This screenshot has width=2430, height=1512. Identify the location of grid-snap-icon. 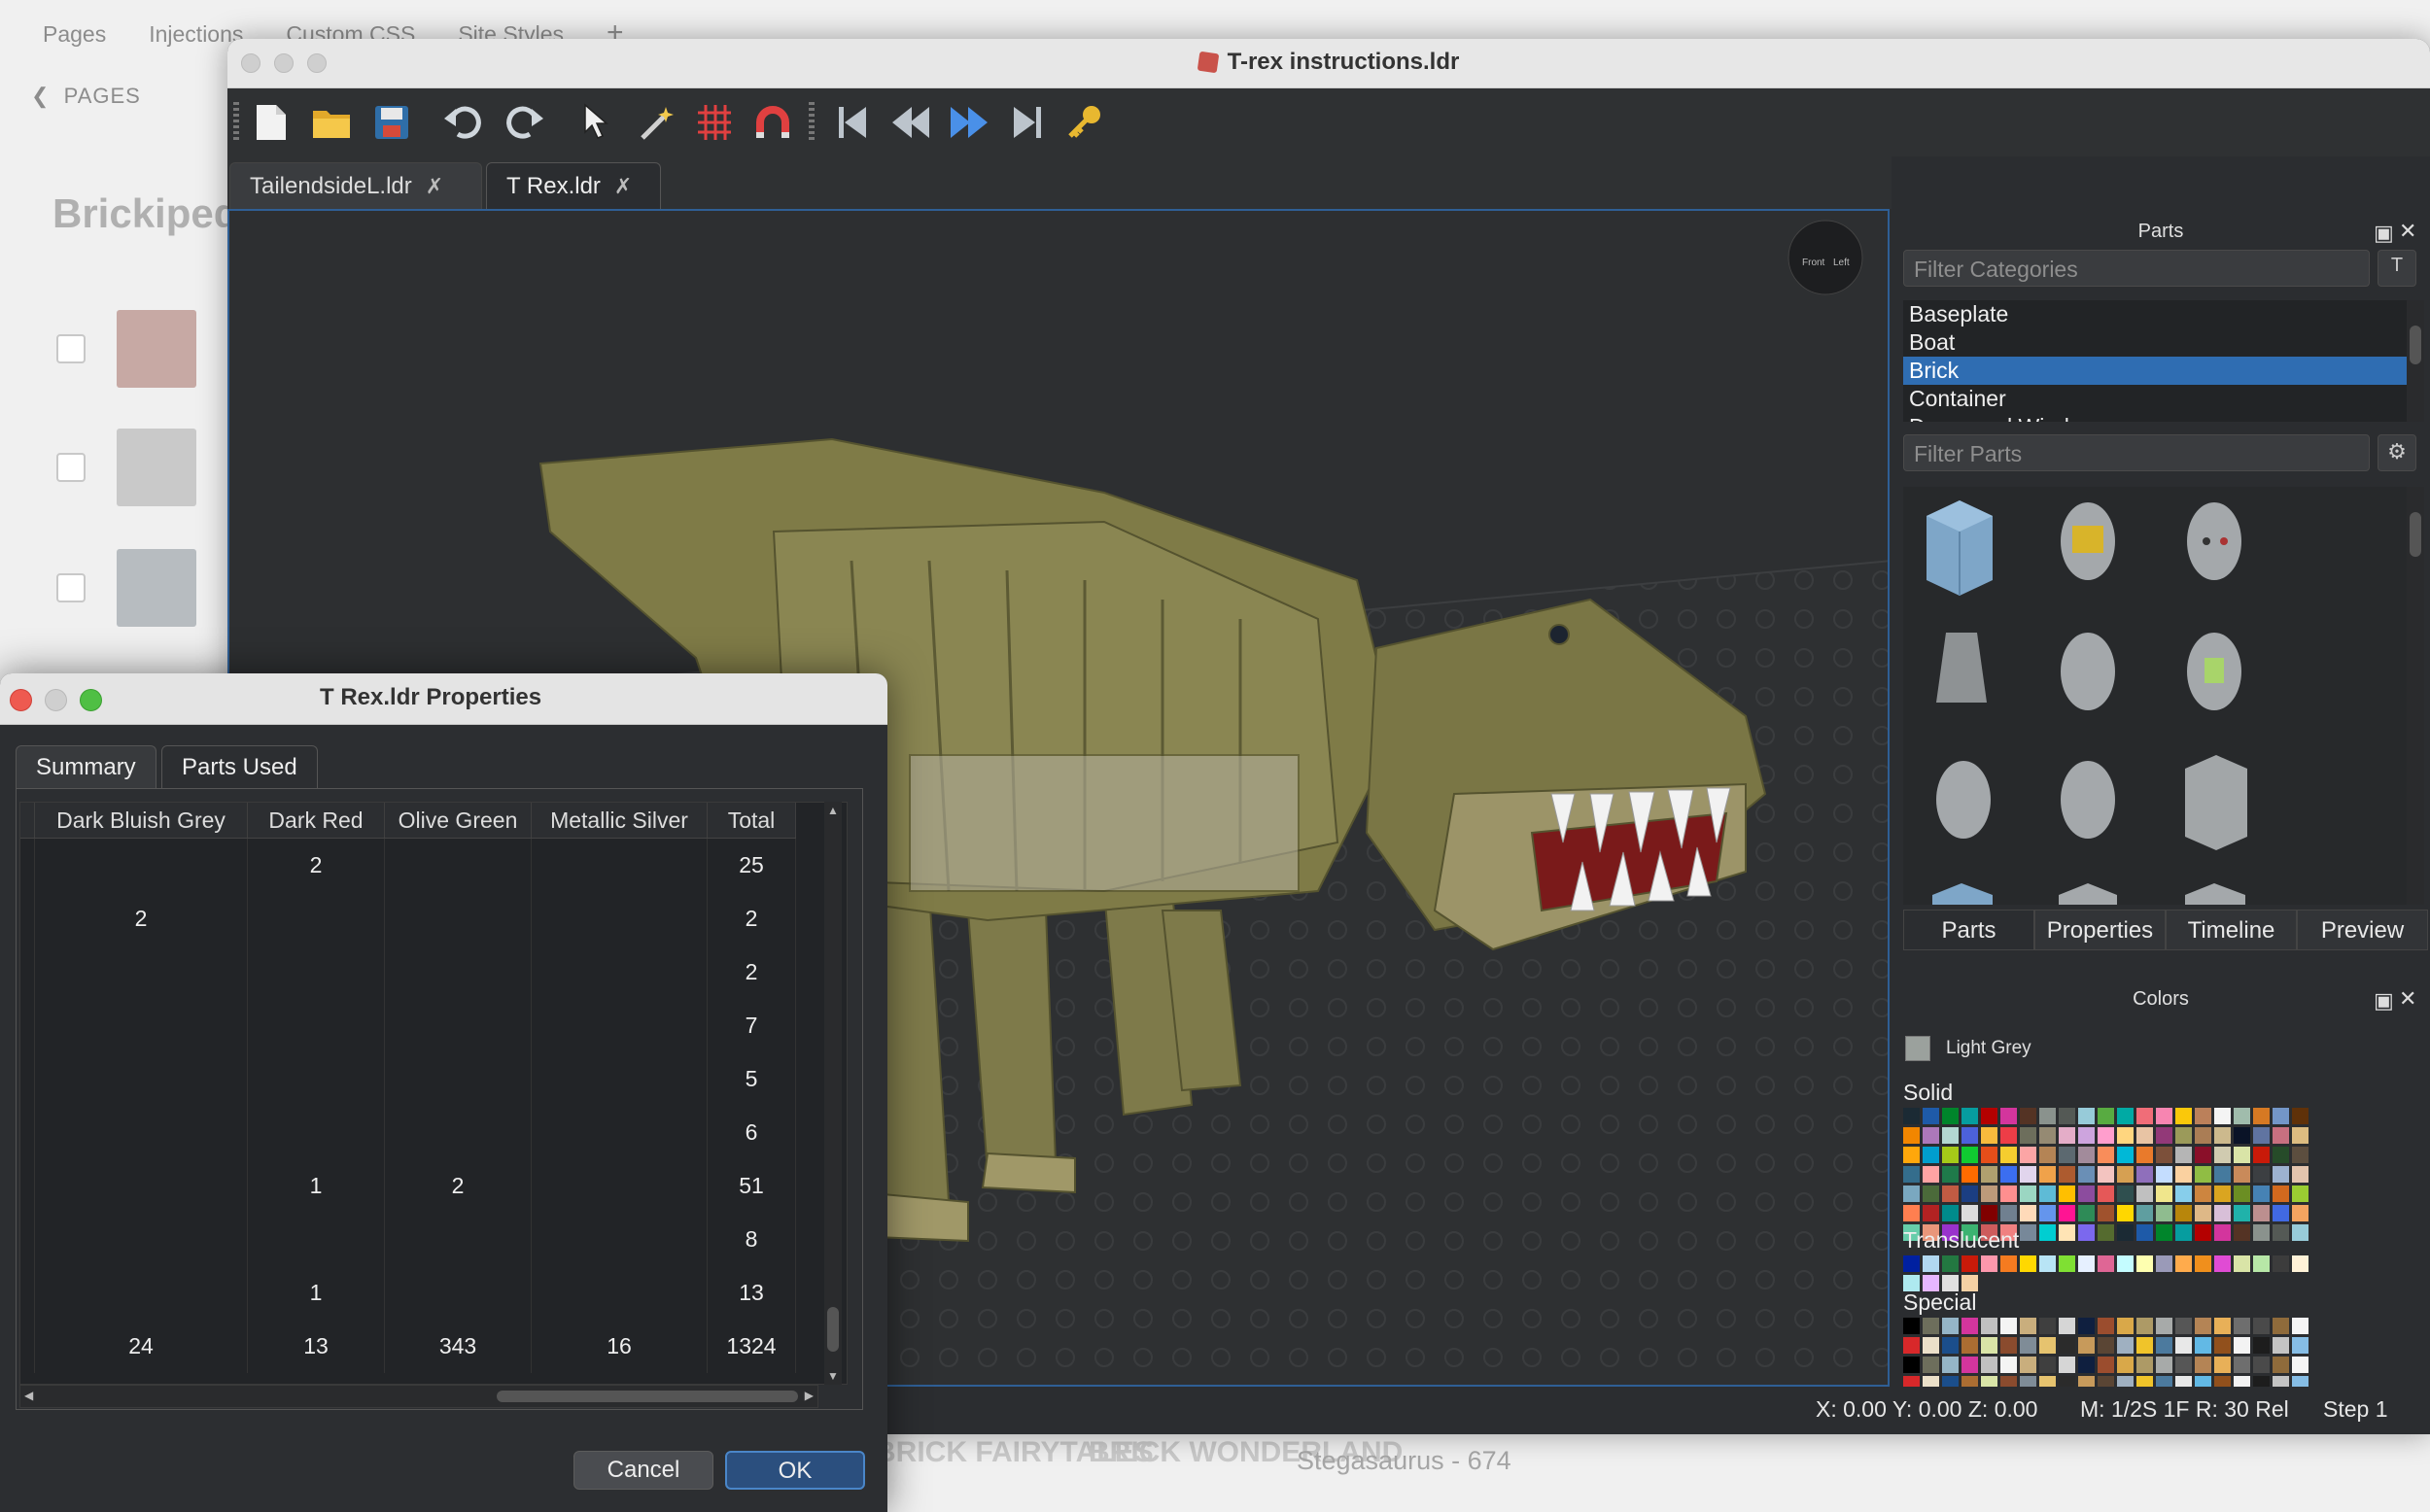
(714, 122).